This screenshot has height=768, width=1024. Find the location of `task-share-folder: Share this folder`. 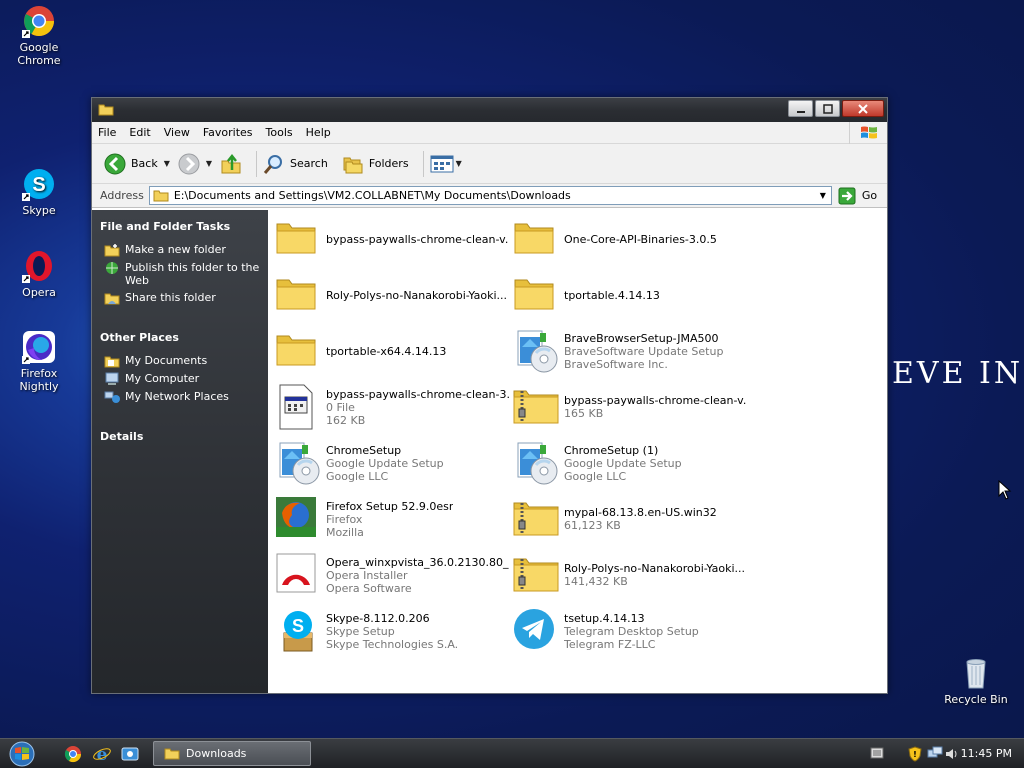

task-share-folder: Share this folder is located at coordinates (186, 298).